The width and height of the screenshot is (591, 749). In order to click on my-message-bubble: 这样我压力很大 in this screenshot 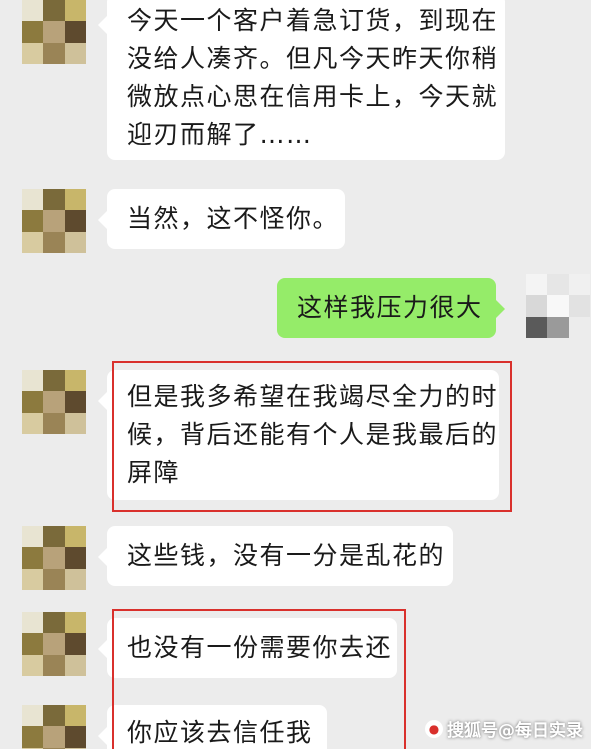, I will do `click(391, 308)`.